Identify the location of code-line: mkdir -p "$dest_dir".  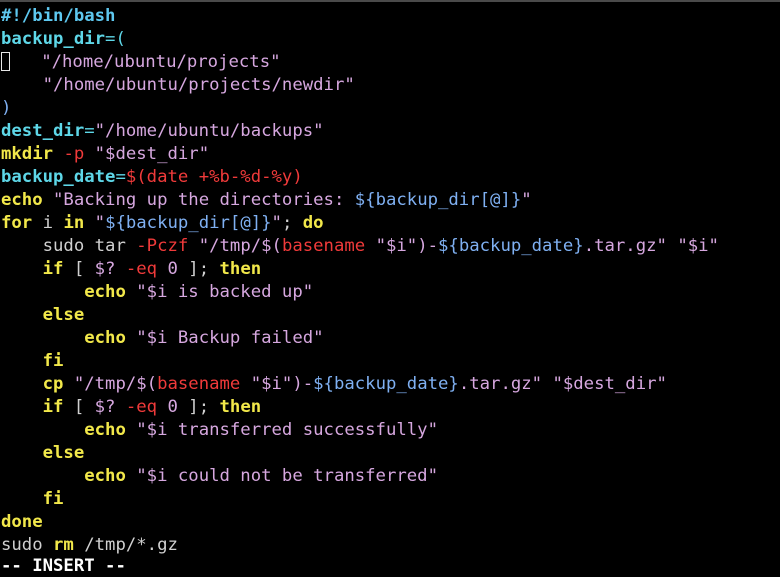
(105, 154).